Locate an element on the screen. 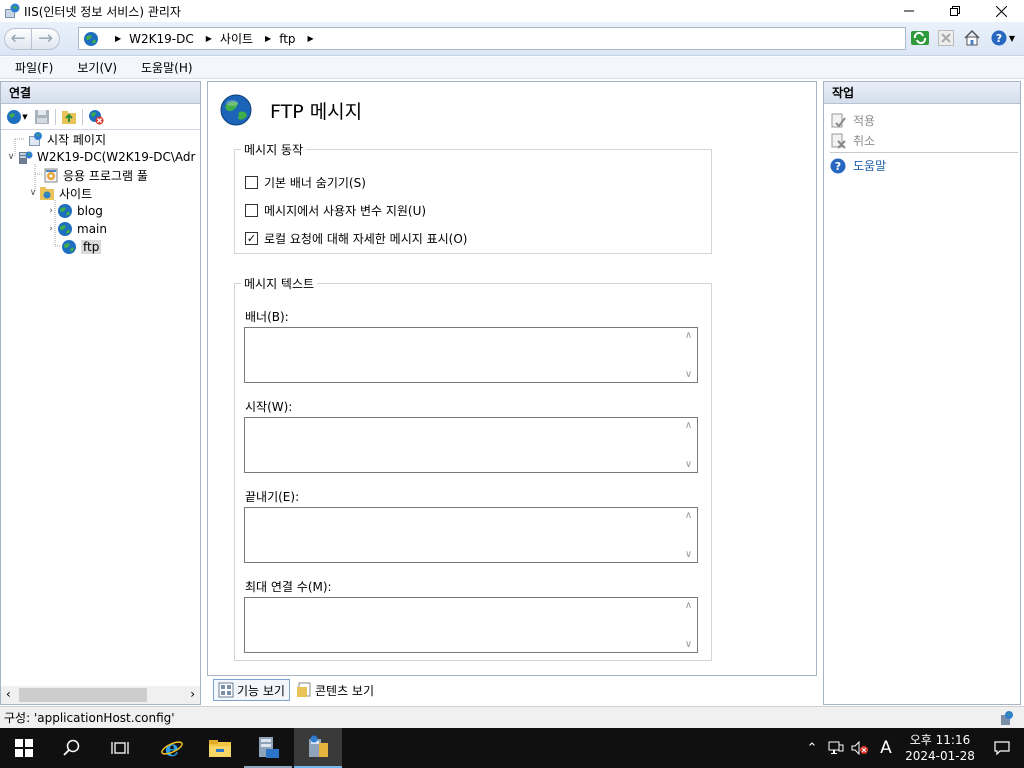  chevron-down-icon: ▼ is located at coordinates (1012, 38).